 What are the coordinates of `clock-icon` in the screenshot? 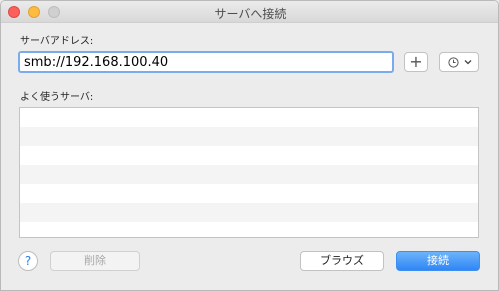 It's located at (453, 62).